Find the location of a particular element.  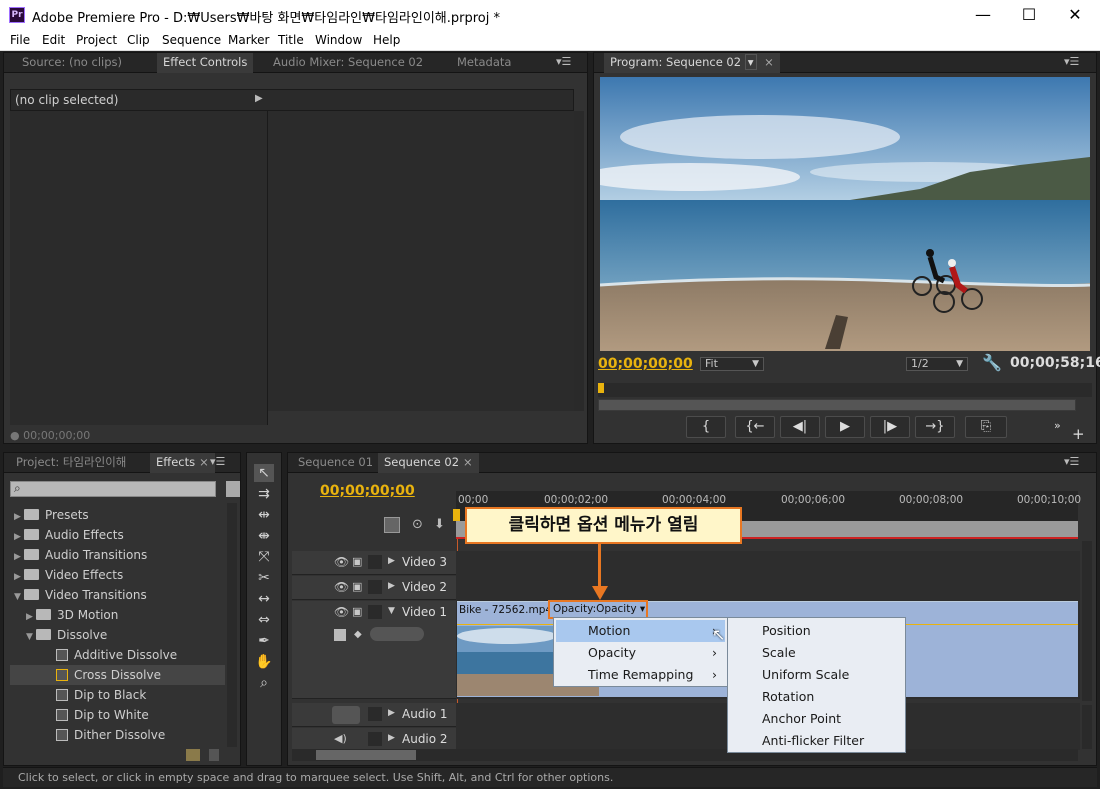

menu-item-time-remapping: Time Remapping › is located at coordinates (640, 675).